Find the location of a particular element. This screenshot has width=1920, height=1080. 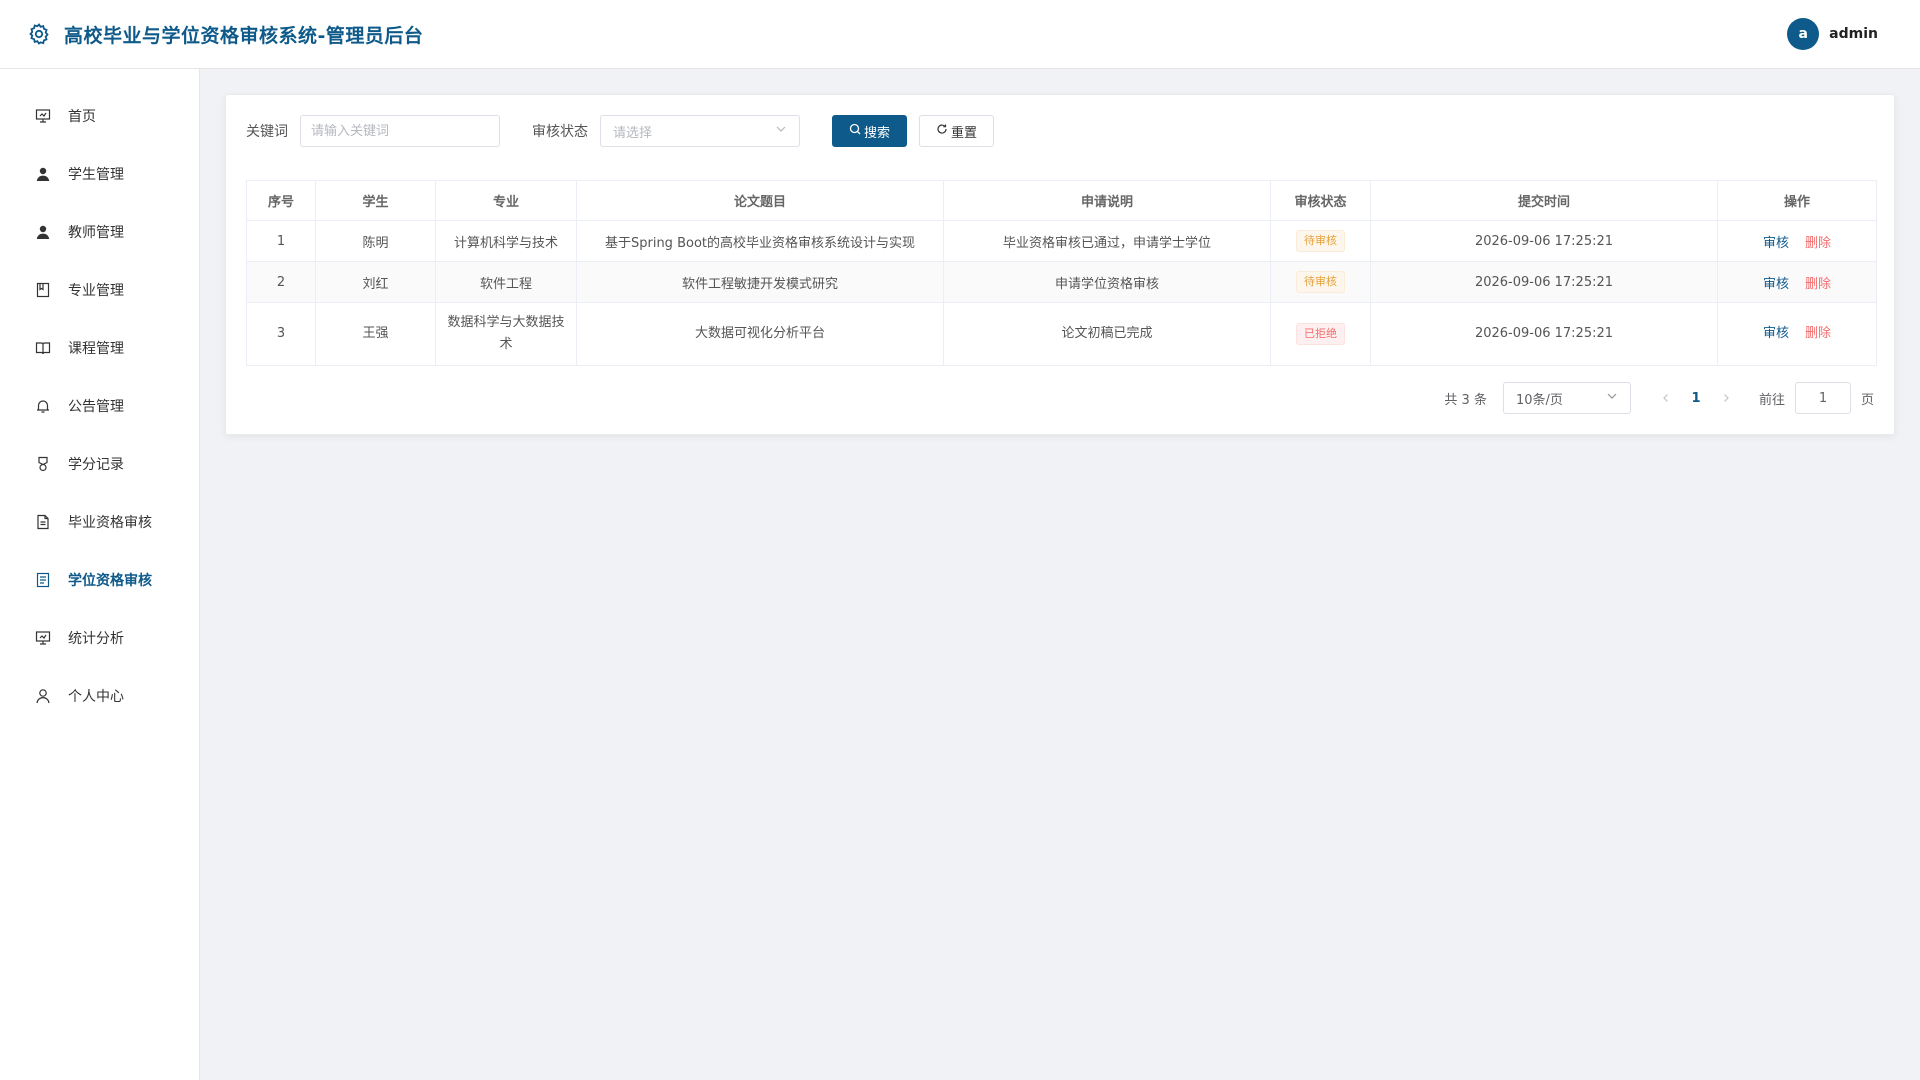

cell-index: 2 is located at coordinates (281, 282).